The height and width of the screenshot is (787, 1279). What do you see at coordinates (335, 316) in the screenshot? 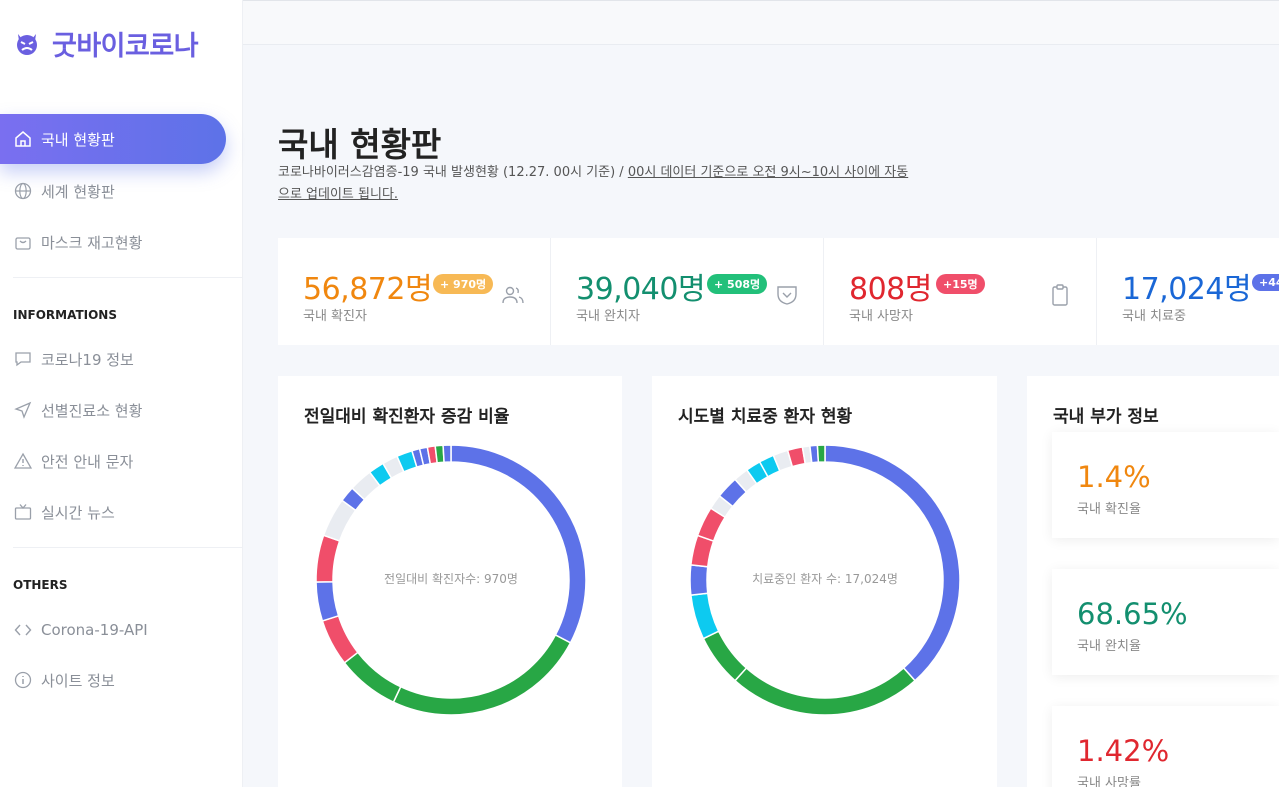
I see `stat-label: 국내 확진자` at bounding box center [335, 316].